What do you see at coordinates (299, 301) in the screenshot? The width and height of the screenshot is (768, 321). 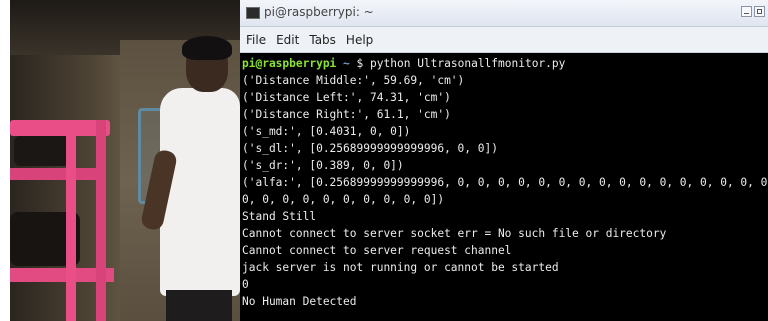 I see `output-line: No Human Detected` at bounding box center [299, 301].